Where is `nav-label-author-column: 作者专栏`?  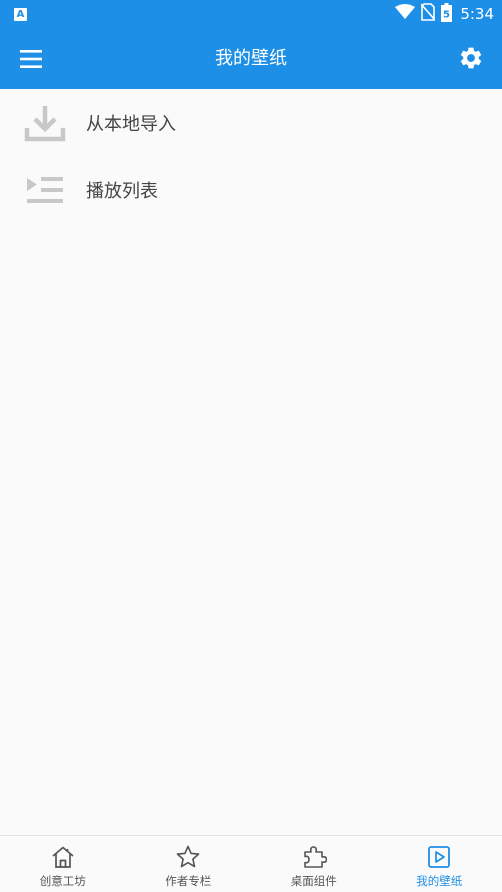 nav-label-author-column: 作者专栏 is located at coordinates (188, 881).